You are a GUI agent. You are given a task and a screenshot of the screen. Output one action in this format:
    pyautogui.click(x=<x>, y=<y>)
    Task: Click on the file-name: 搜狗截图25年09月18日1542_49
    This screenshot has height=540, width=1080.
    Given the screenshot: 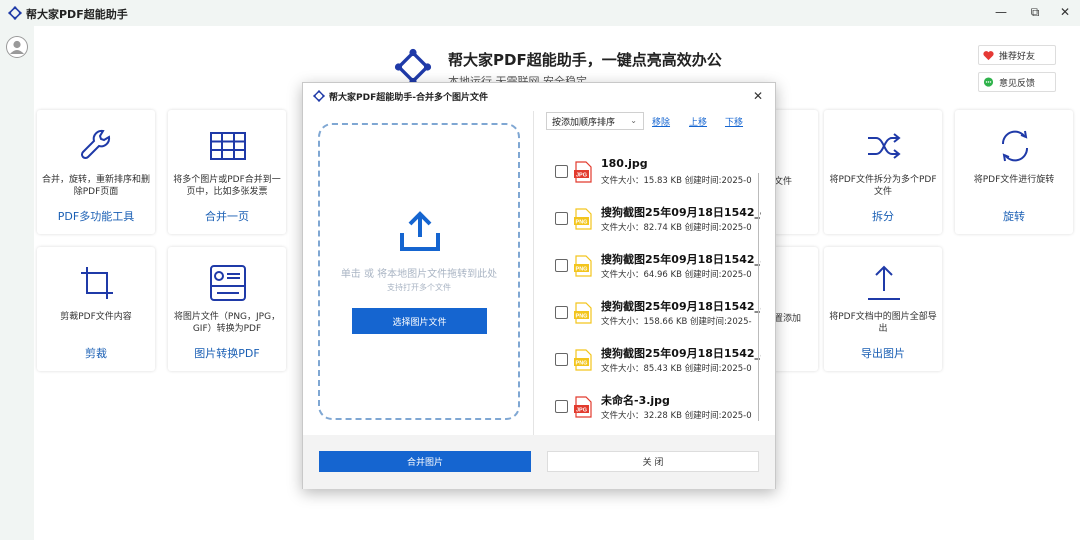 What is the action you would take?
    pyautogui.click(x=681, y=212)
    